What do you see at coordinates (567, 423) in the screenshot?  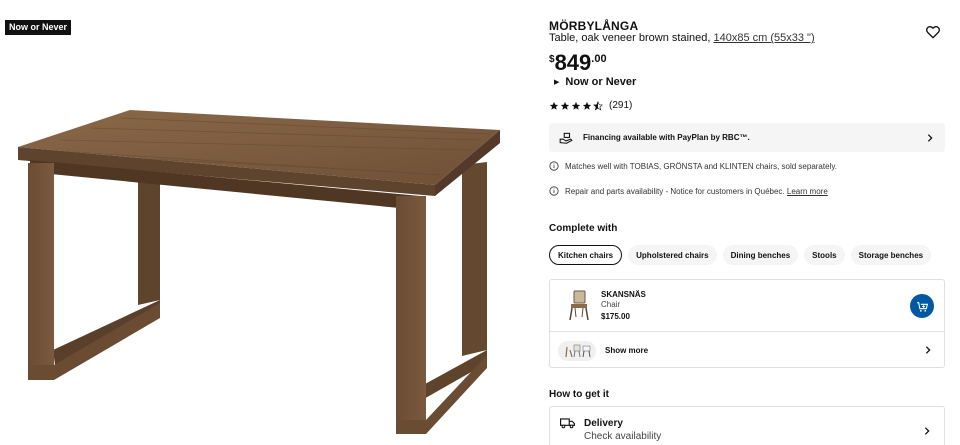 I see `truck-icon` at bounding box center [567, 423].